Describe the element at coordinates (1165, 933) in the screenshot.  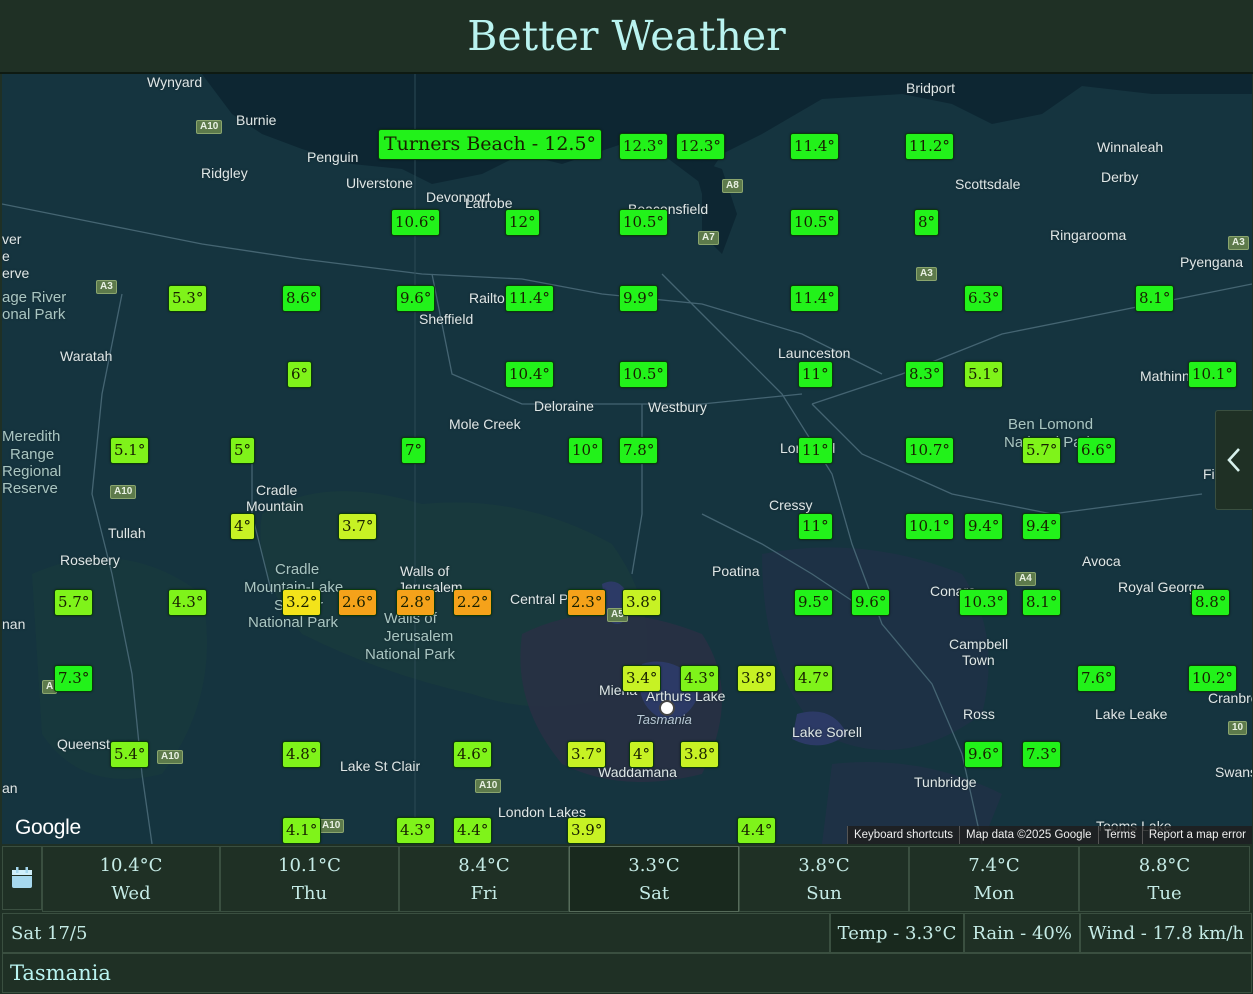
I see `wind-tab: Wind - 17.8 km/h` at that location.